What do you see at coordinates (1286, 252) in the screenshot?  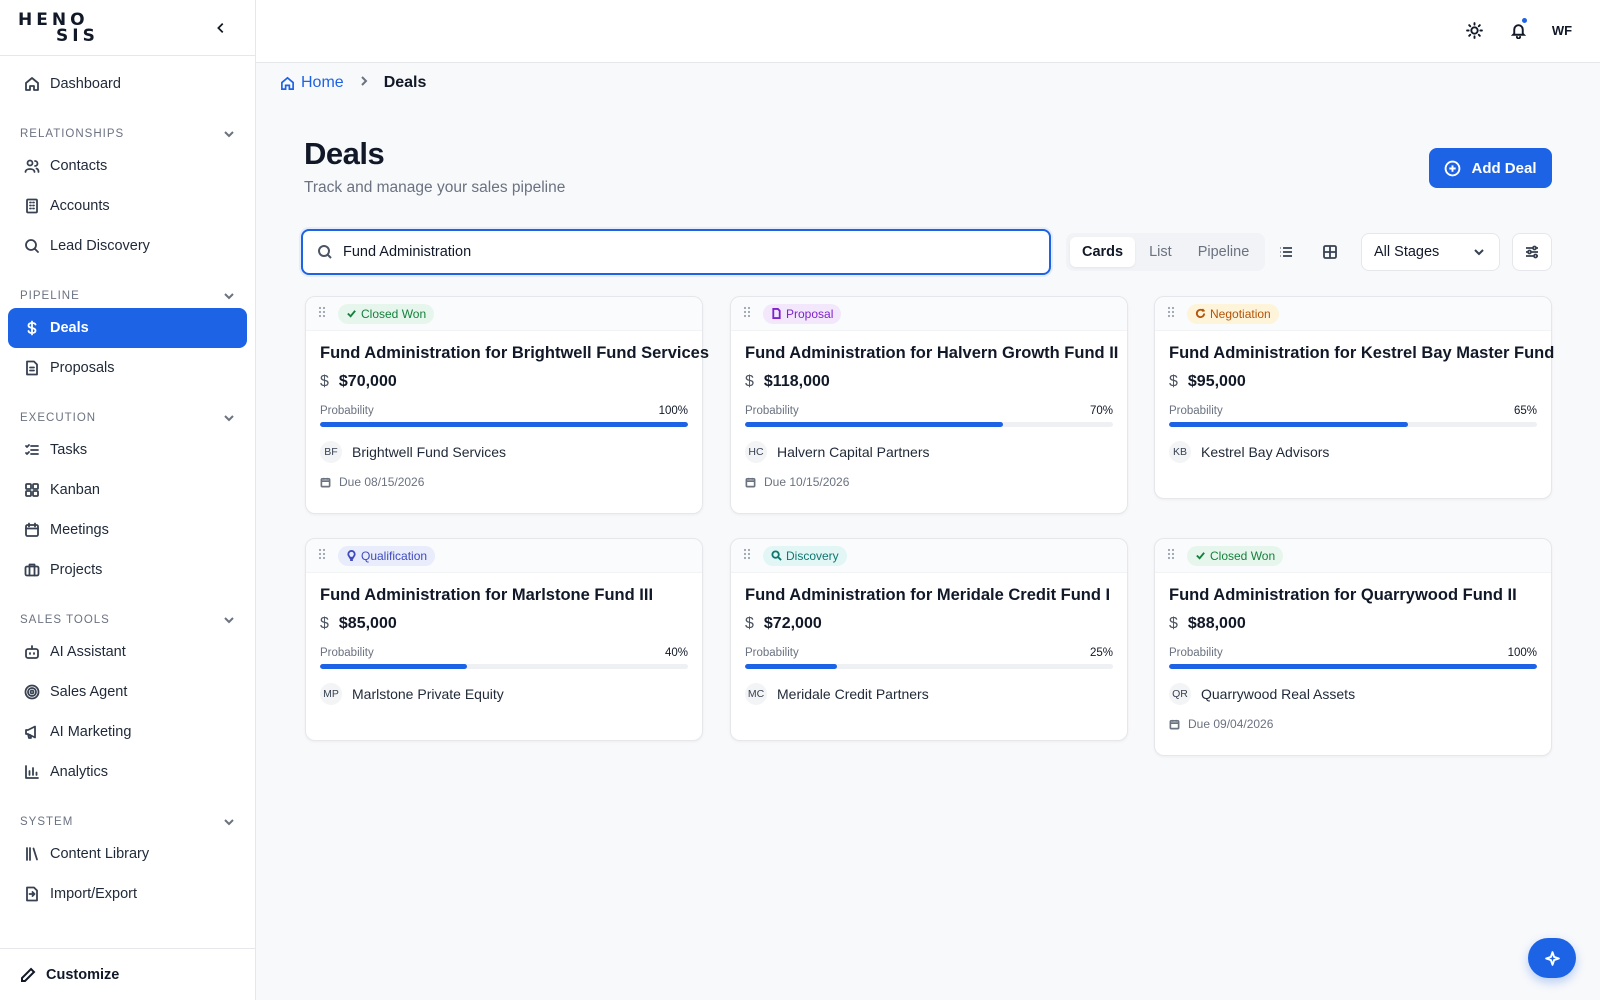 I see `list-density-button` at bounding box center [1286, 252].